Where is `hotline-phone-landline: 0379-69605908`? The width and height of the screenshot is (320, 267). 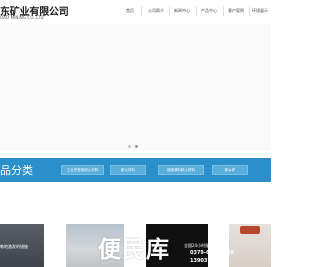 hotline-phone-landline: 0379-69605908 is located at coordinates (212, 253).